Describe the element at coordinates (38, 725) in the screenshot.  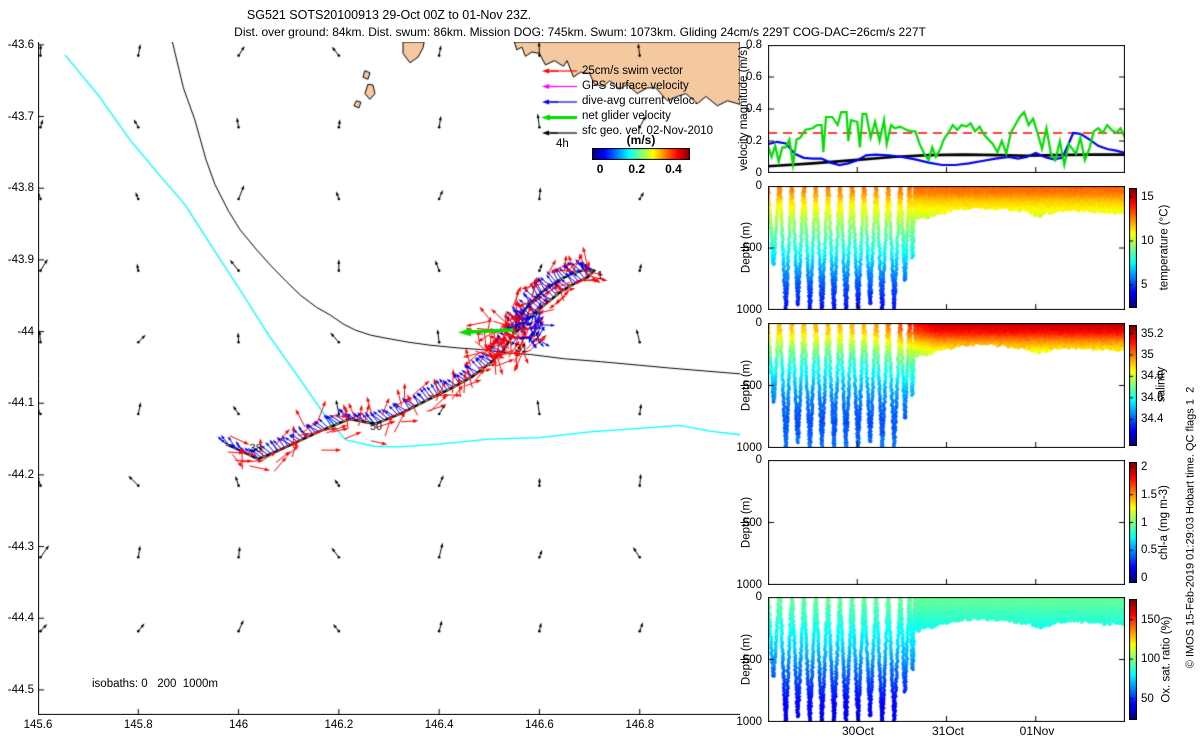
I see `map-x-tick: 145.6` at that location.